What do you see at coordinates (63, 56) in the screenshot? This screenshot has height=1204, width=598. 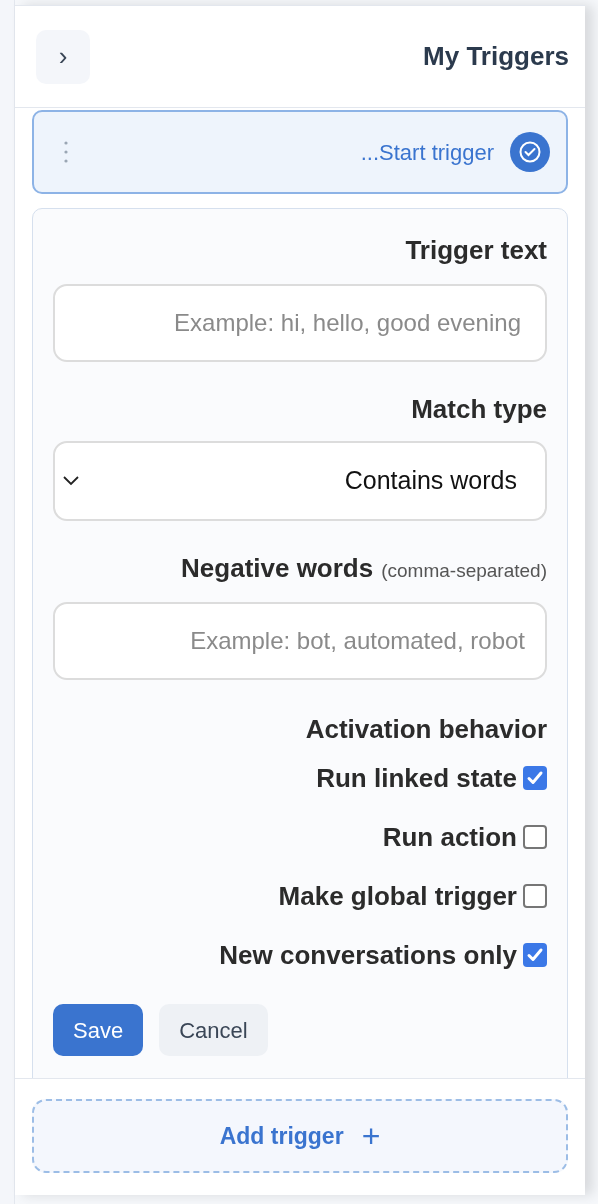 I see `collapse-button: ›` at bounding box center [63, 56].